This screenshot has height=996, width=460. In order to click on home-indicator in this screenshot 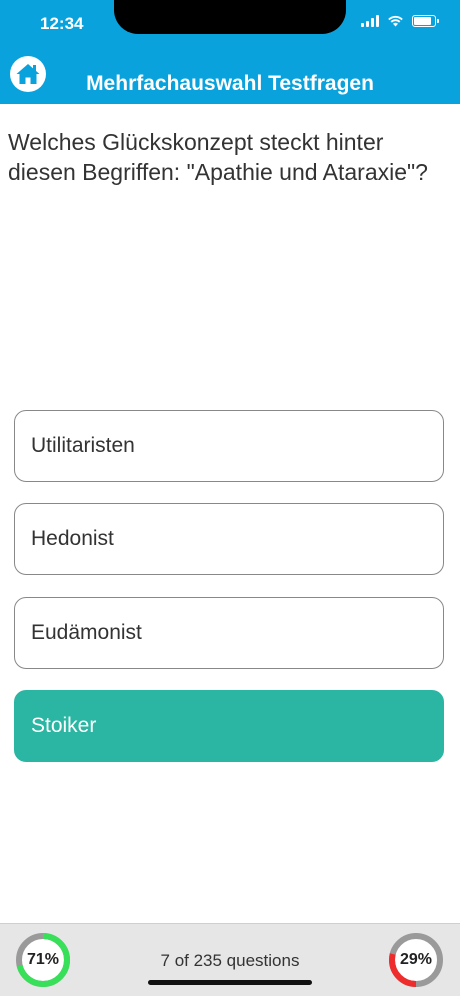, I will do `click(230, 982)`.